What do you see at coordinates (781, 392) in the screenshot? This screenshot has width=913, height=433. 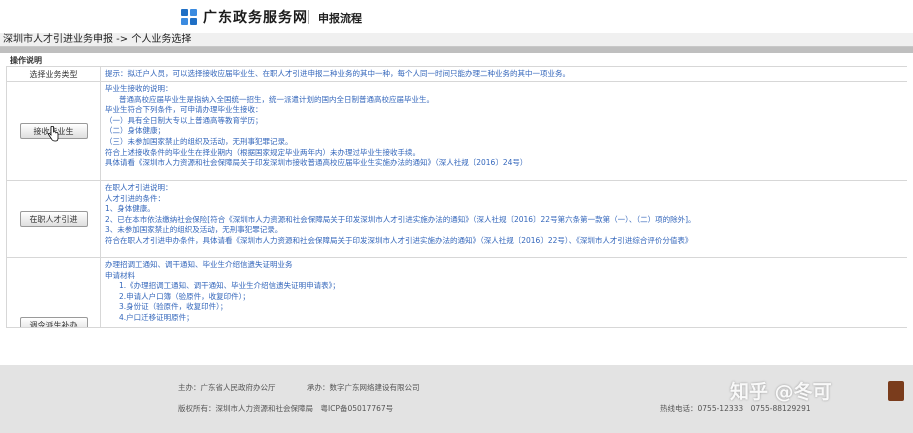 I see `zhihu-watermark: 知乎 @冬可` at bounding box center [781, 392].